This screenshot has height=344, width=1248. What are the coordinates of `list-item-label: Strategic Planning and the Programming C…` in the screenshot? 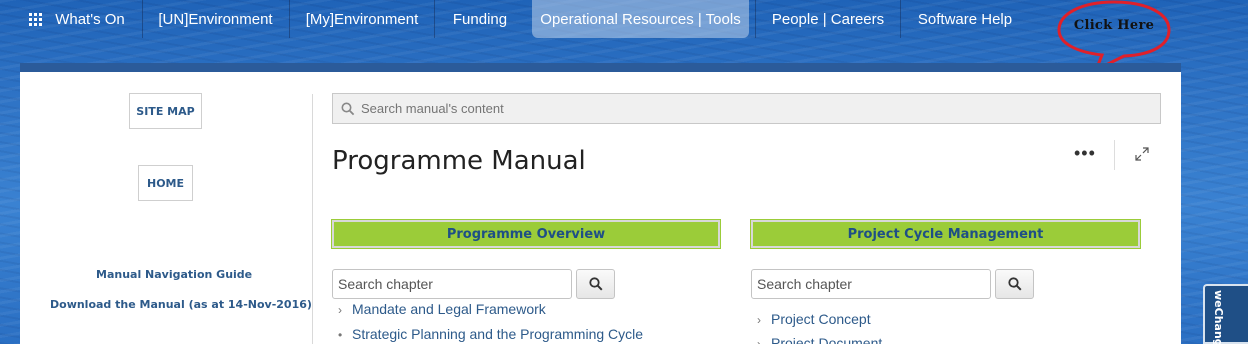 It's located at (498, 334).